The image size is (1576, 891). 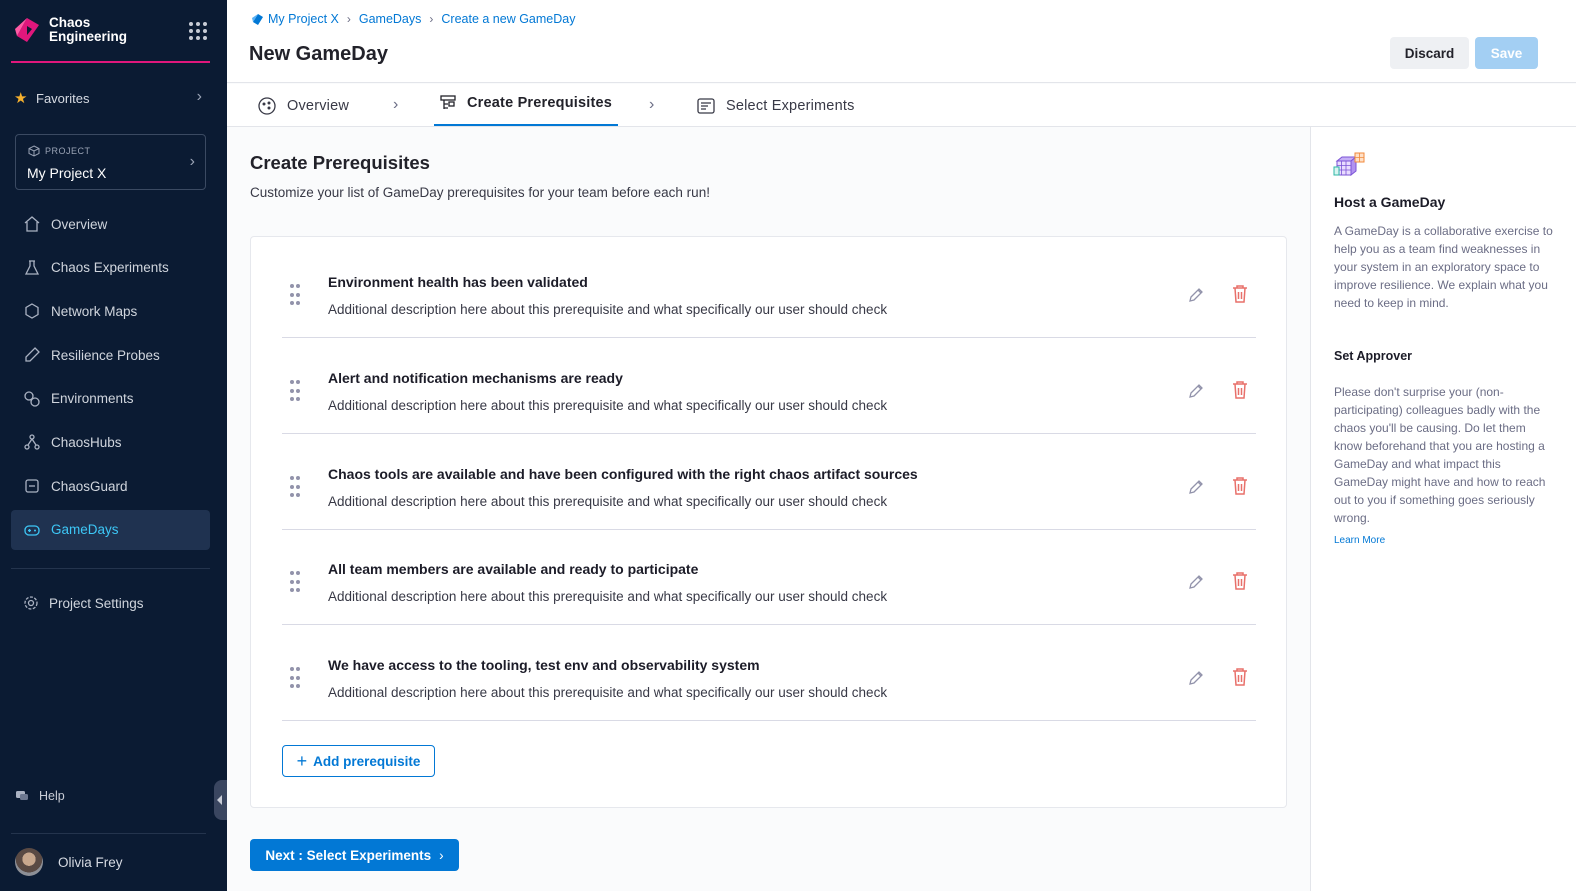 I want to click on help-label: Help, so click(x=52, y=796).